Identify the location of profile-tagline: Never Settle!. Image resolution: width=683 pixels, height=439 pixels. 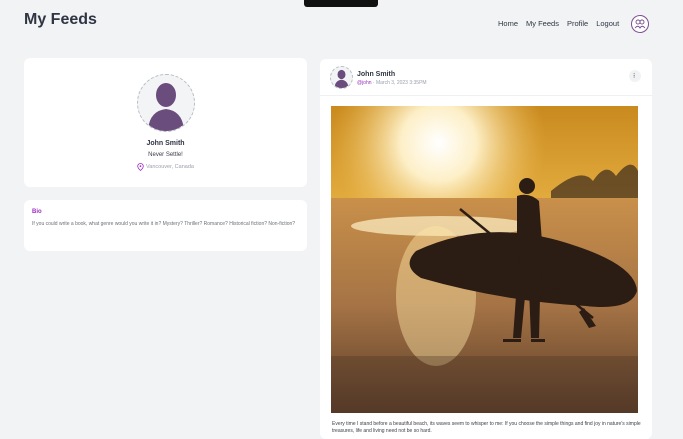
(165, 155).